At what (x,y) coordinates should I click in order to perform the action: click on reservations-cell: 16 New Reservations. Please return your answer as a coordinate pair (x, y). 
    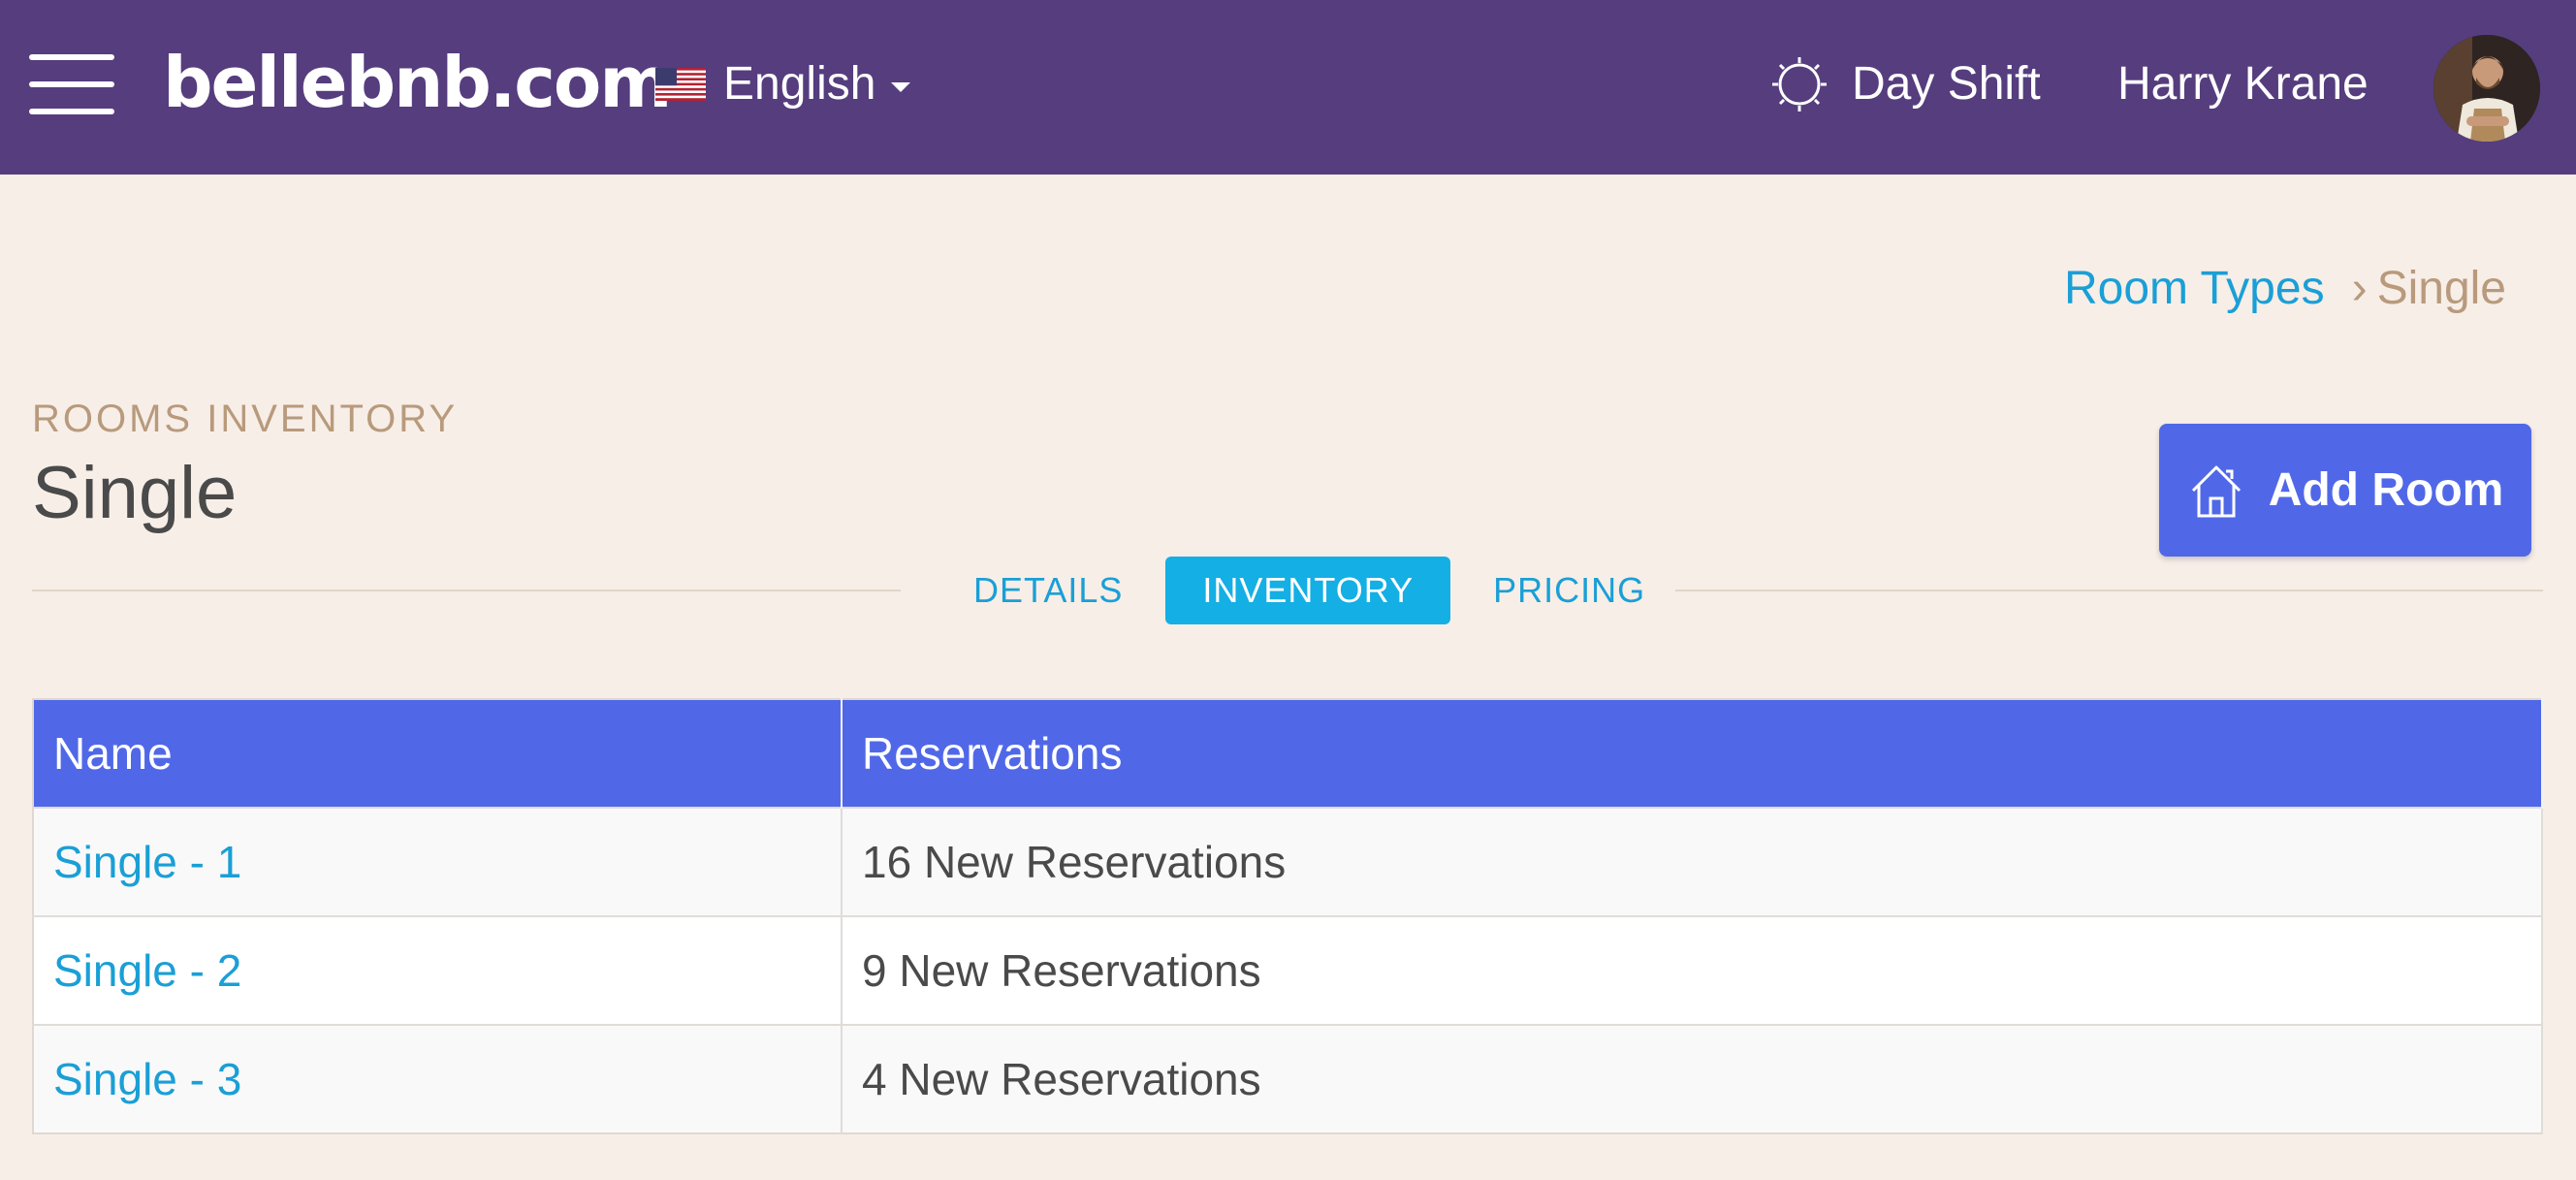
    Looking at the image, I should click on (1693, 861).